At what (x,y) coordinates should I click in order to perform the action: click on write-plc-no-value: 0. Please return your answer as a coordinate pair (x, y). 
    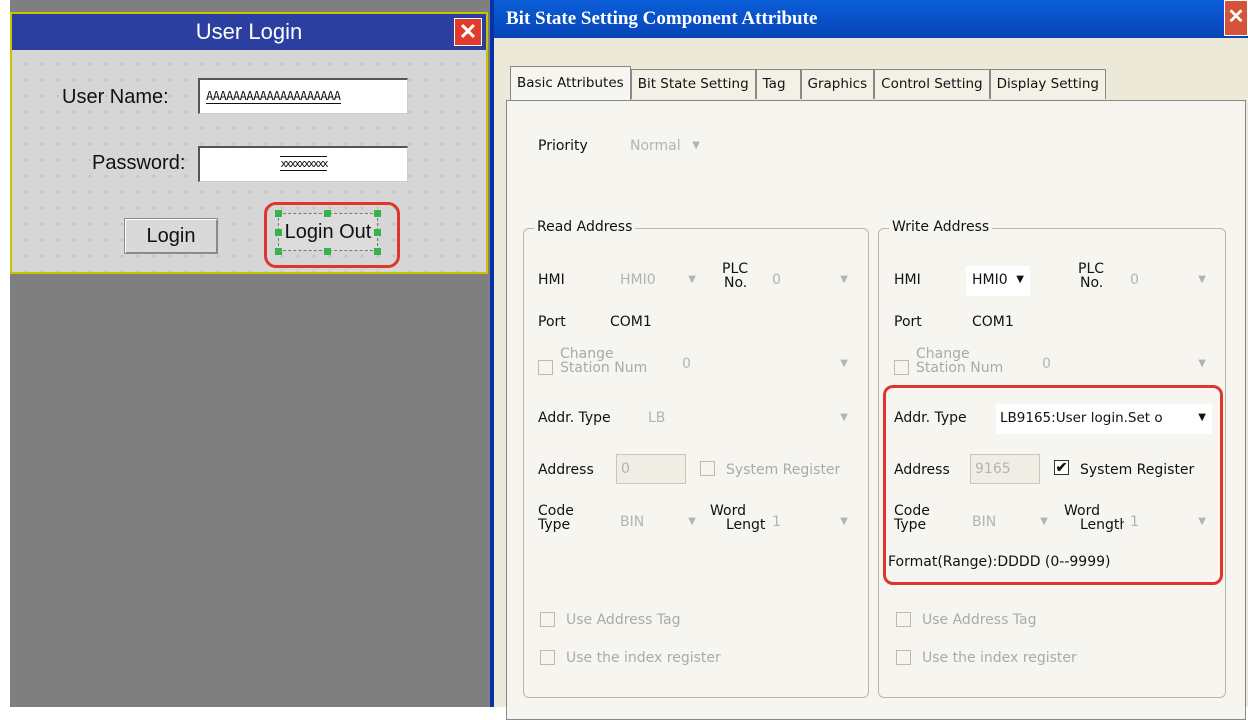
    Looking at the image, I should click on (1134, 280).